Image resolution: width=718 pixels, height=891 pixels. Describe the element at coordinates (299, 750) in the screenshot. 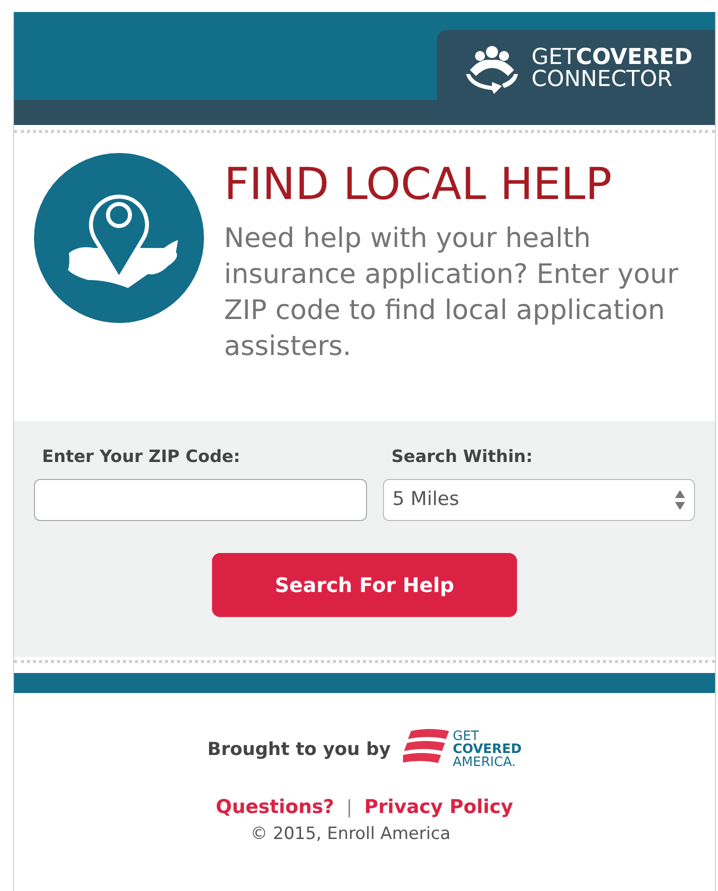

I see `brought-by-text: Brought to you by` at that location.